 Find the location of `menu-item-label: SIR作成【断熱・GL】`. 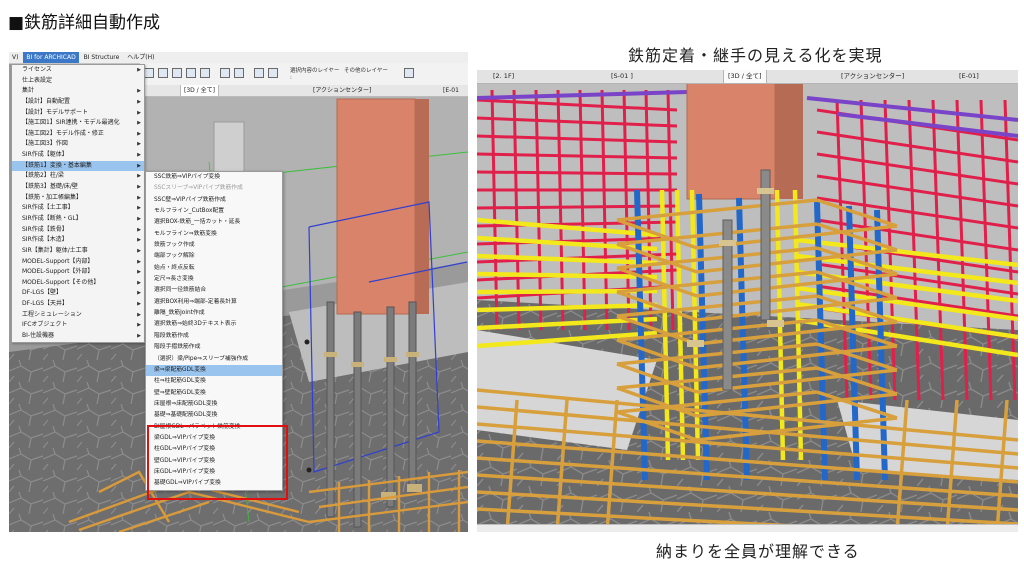

menu-item-label: SIR作成【断熱・GL】 is located at coordinates (52, 218).